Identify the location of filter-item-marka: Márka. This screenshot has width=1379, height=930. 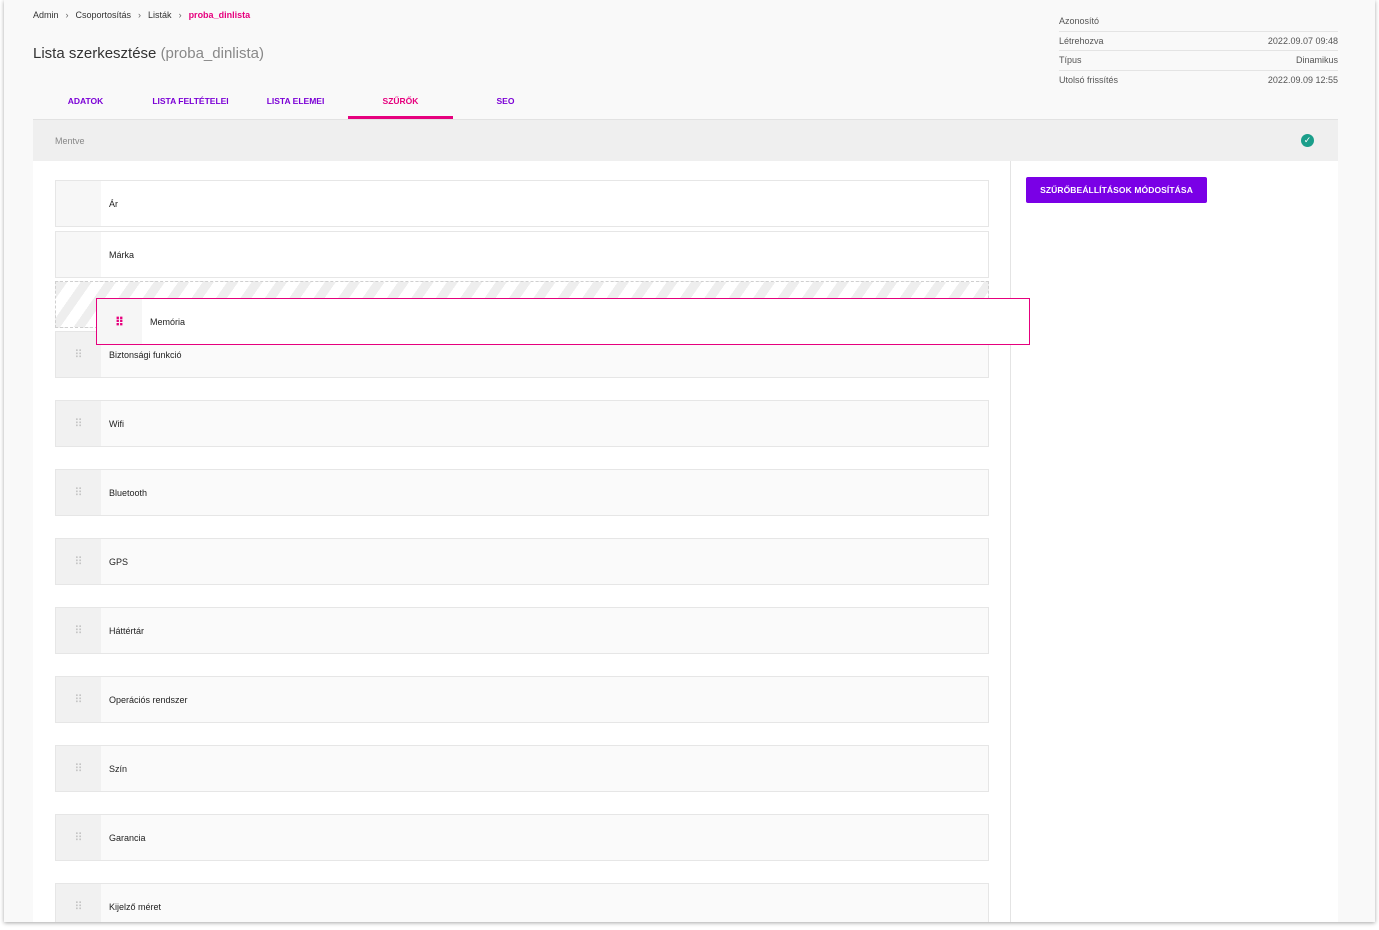
(522, 254).